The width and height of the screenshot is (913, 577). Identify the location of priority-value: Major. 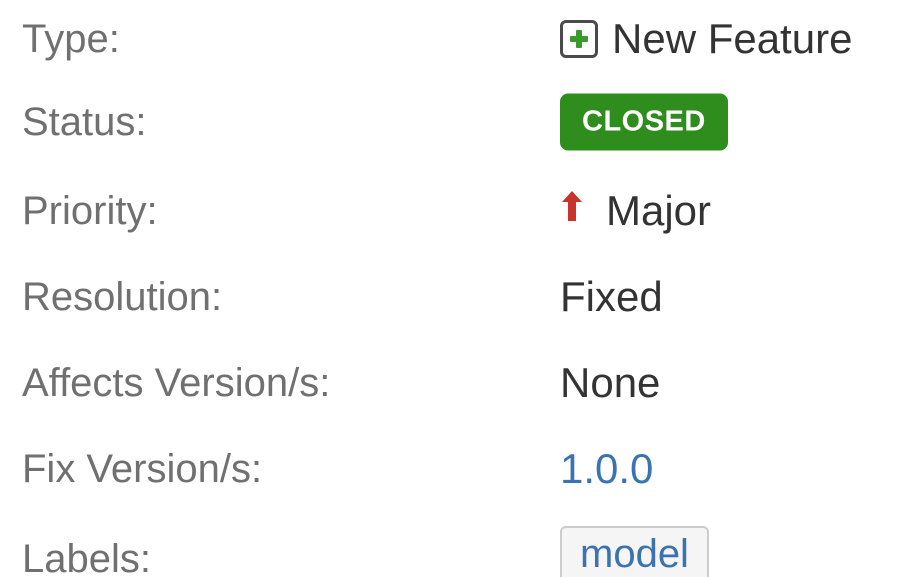
(636, 210).